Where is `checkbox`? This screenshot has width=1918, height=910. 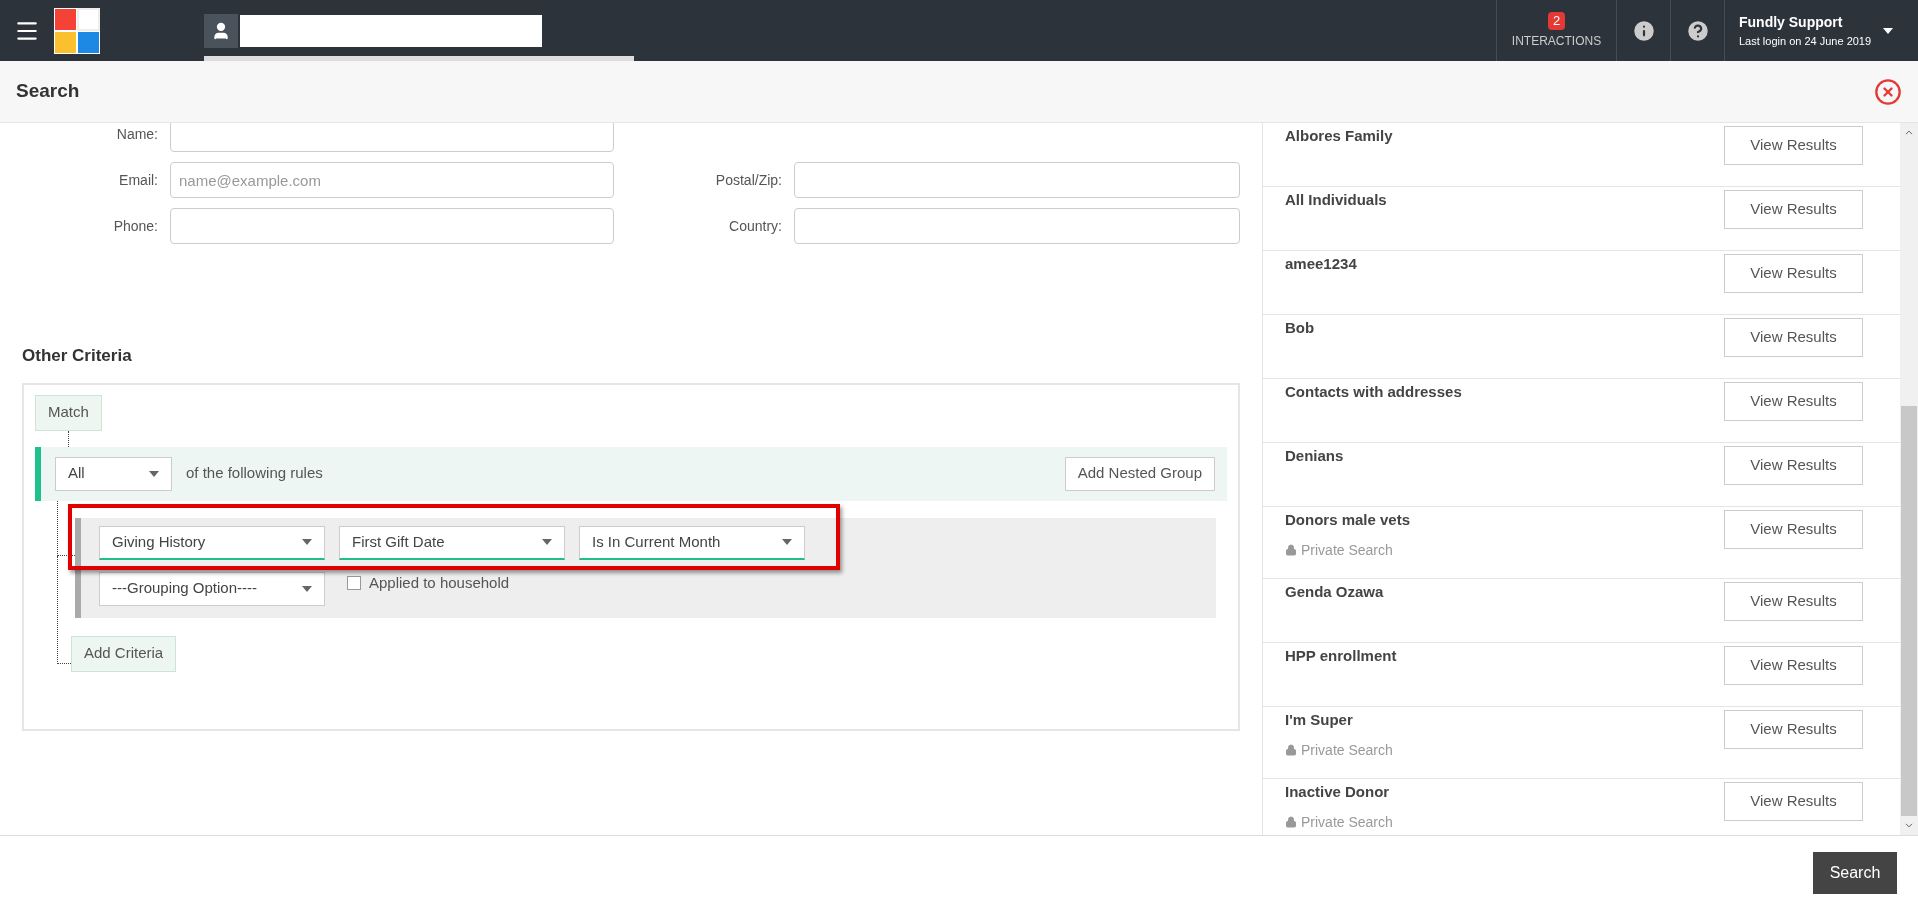
checkbox is located at coordinates (354, 582).